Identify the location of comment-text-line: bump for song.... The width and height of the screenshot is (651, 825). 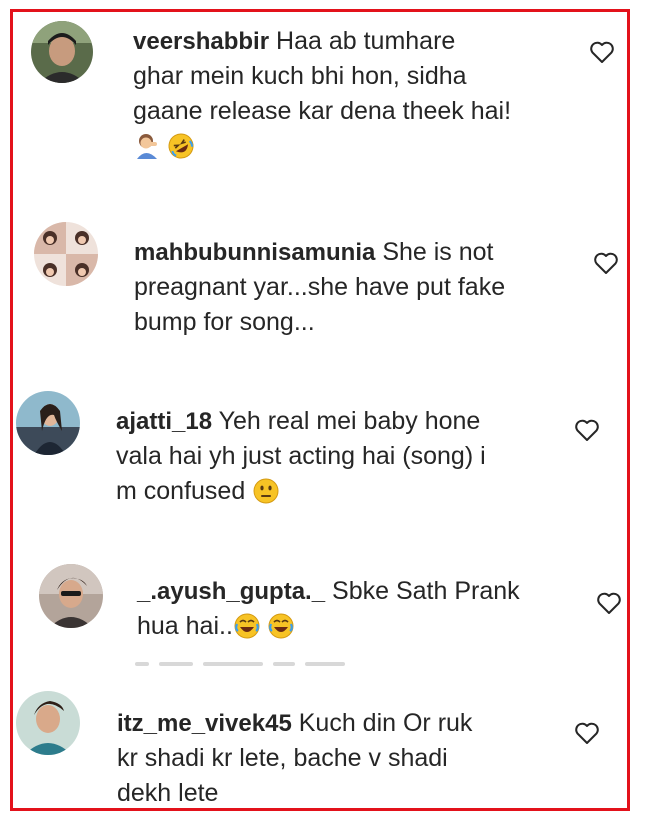
(224, 322).